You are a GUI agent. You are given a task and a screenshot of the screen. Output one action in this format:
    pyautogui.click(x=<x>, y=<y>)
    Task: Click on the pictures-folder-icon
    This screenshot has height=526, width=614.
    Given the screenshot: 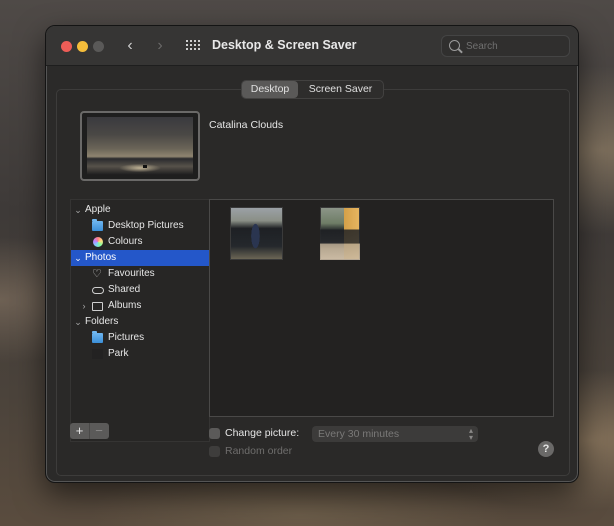 What is the action you would take?
    pyautogui.click(x=97, y=337)
    